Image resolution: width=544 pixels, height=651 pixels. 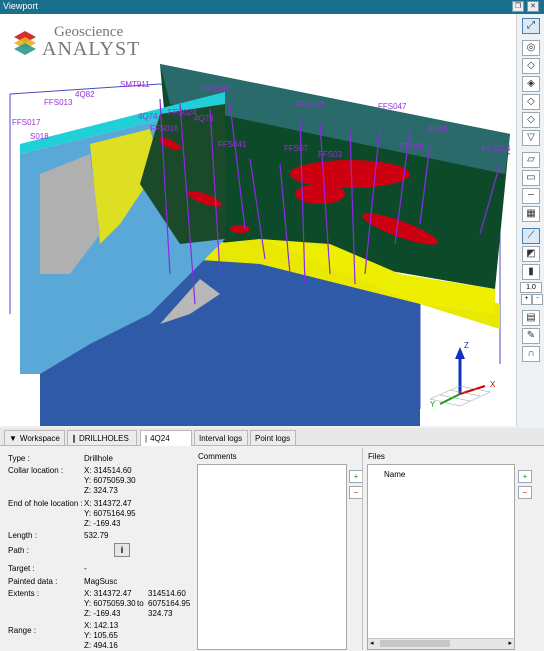 I want to click on tab-4q24: | 4Q24, so click(x=166, y=438).